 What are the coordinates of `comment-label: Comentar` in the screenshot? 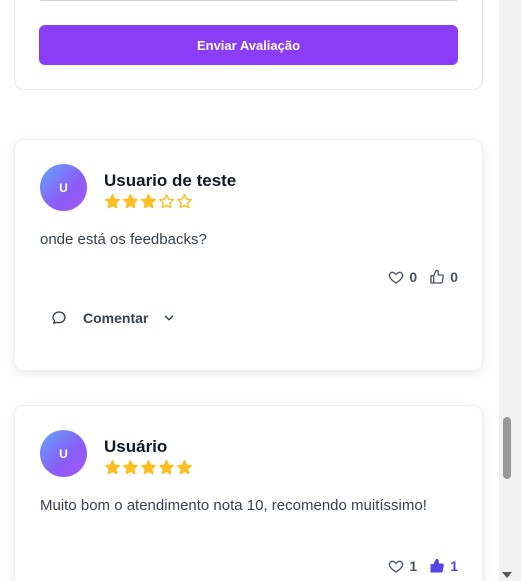 It's located at (116, 318).